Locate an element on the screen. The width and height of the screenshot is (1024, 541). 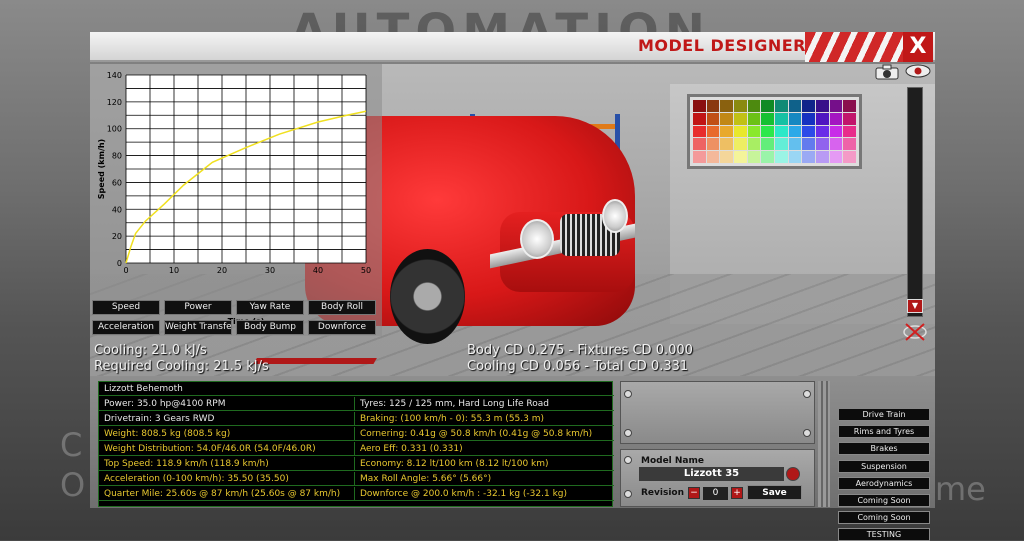
hide-view-icon is located at coordinates (915, 332).